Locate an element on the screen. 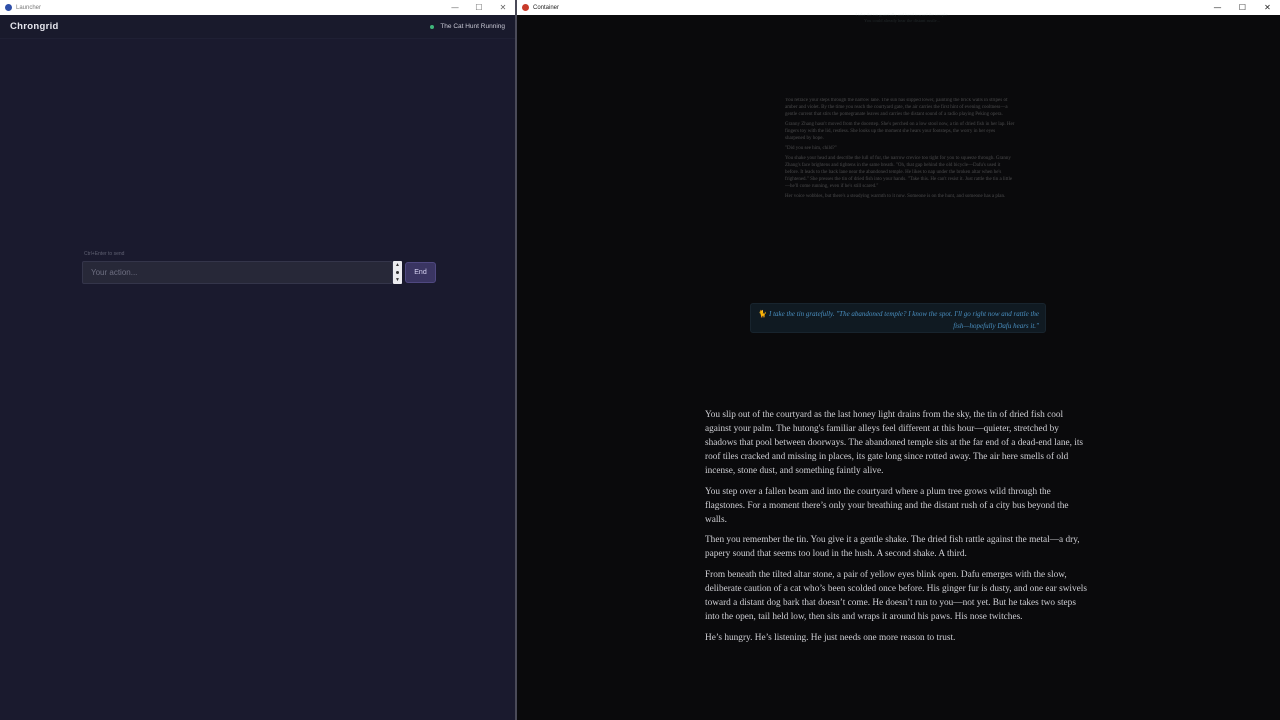 The height and width of the screenshot is (720, 1280). input-resize-handle: ▲ ▼ is located at coordinates (397, 272).